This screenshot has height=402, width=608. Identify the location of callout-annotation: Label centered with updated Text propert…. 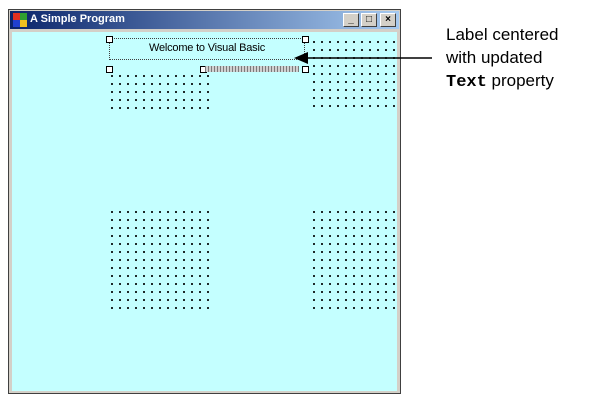
(502, 58).